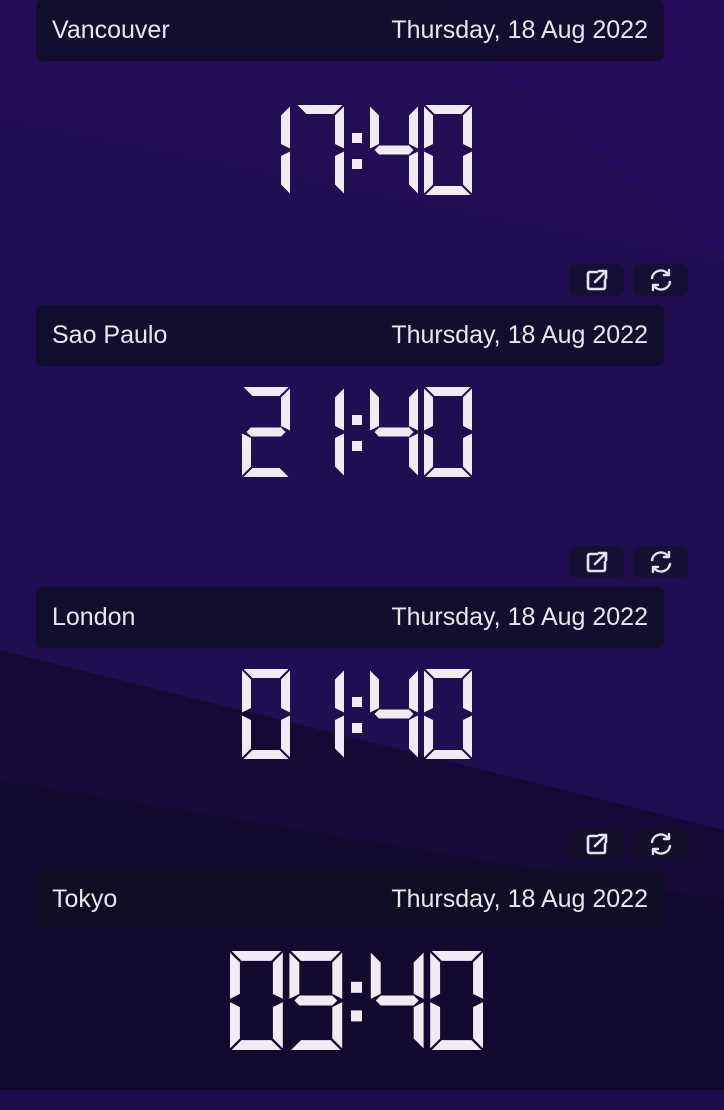 This screenshot has height=1110, width=724. I want to click on clock-header: Tokyo Thursday, 18 Aug 2022, so click(350, 899).